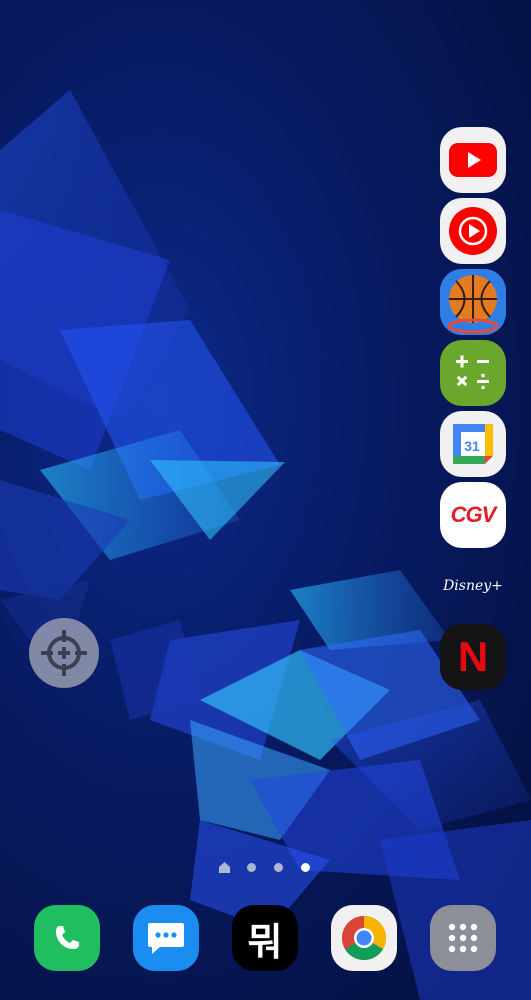  I want to click on chrome-icon, so click(364, 938).